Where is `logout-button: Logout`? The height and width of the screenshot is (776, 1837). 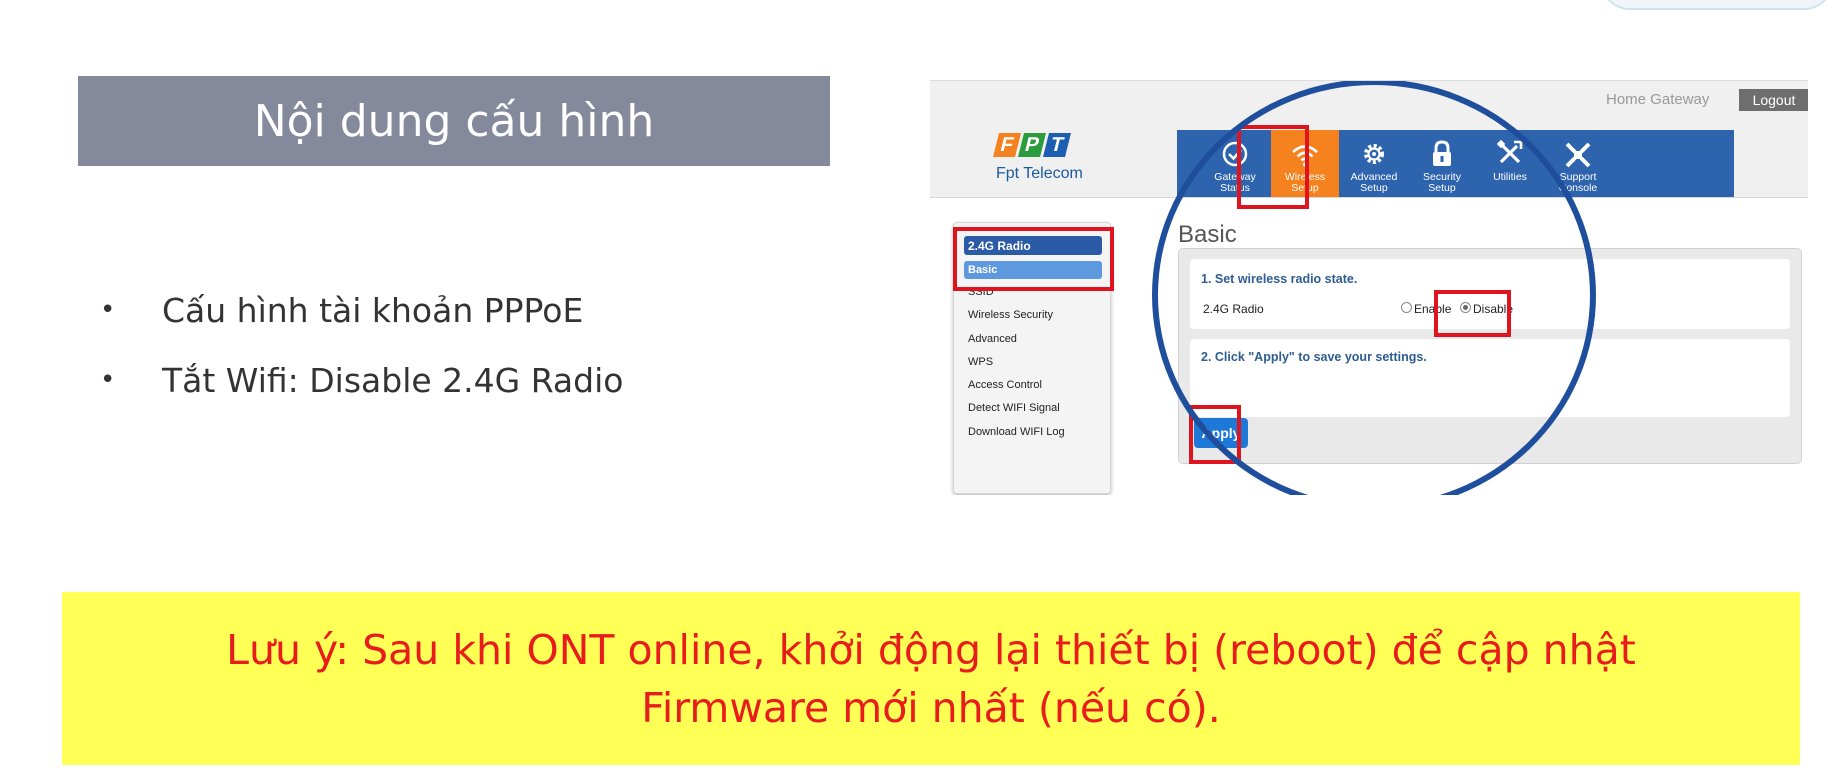 logout-button: Logout is located at coordinates (1773, 100).